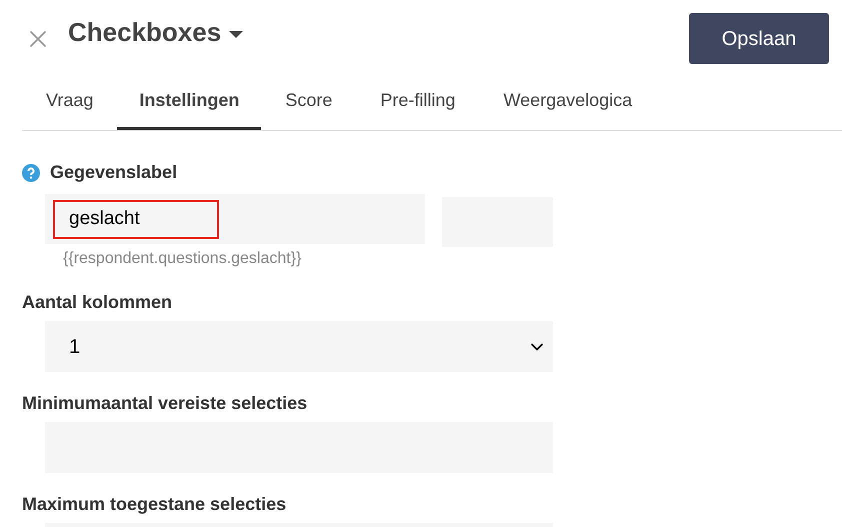 The height and width of the screenshot is (527, 842). What do you see at coordinates (759, 38) in the screenshot?
I see `save-button: Opslaan` at bounding box center [759, 38].